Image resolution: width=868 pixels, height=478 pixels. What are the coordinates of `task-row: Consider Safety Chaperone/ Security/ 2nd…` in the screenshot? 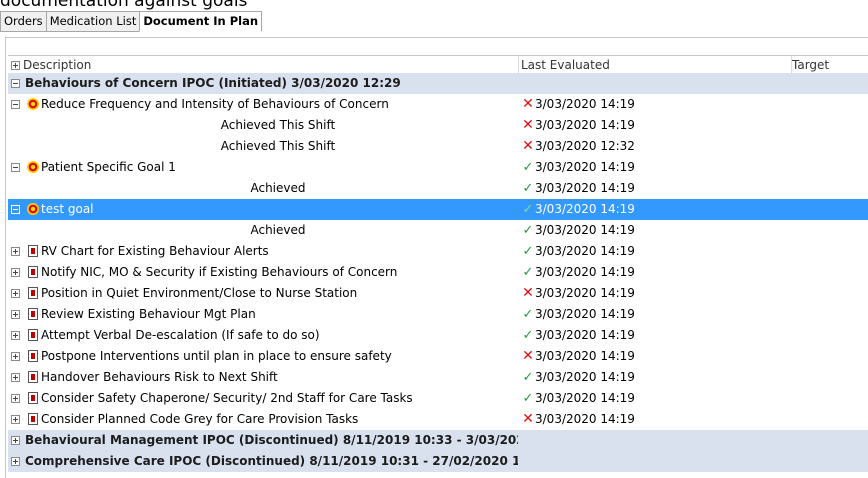 It's located at (438, 398).